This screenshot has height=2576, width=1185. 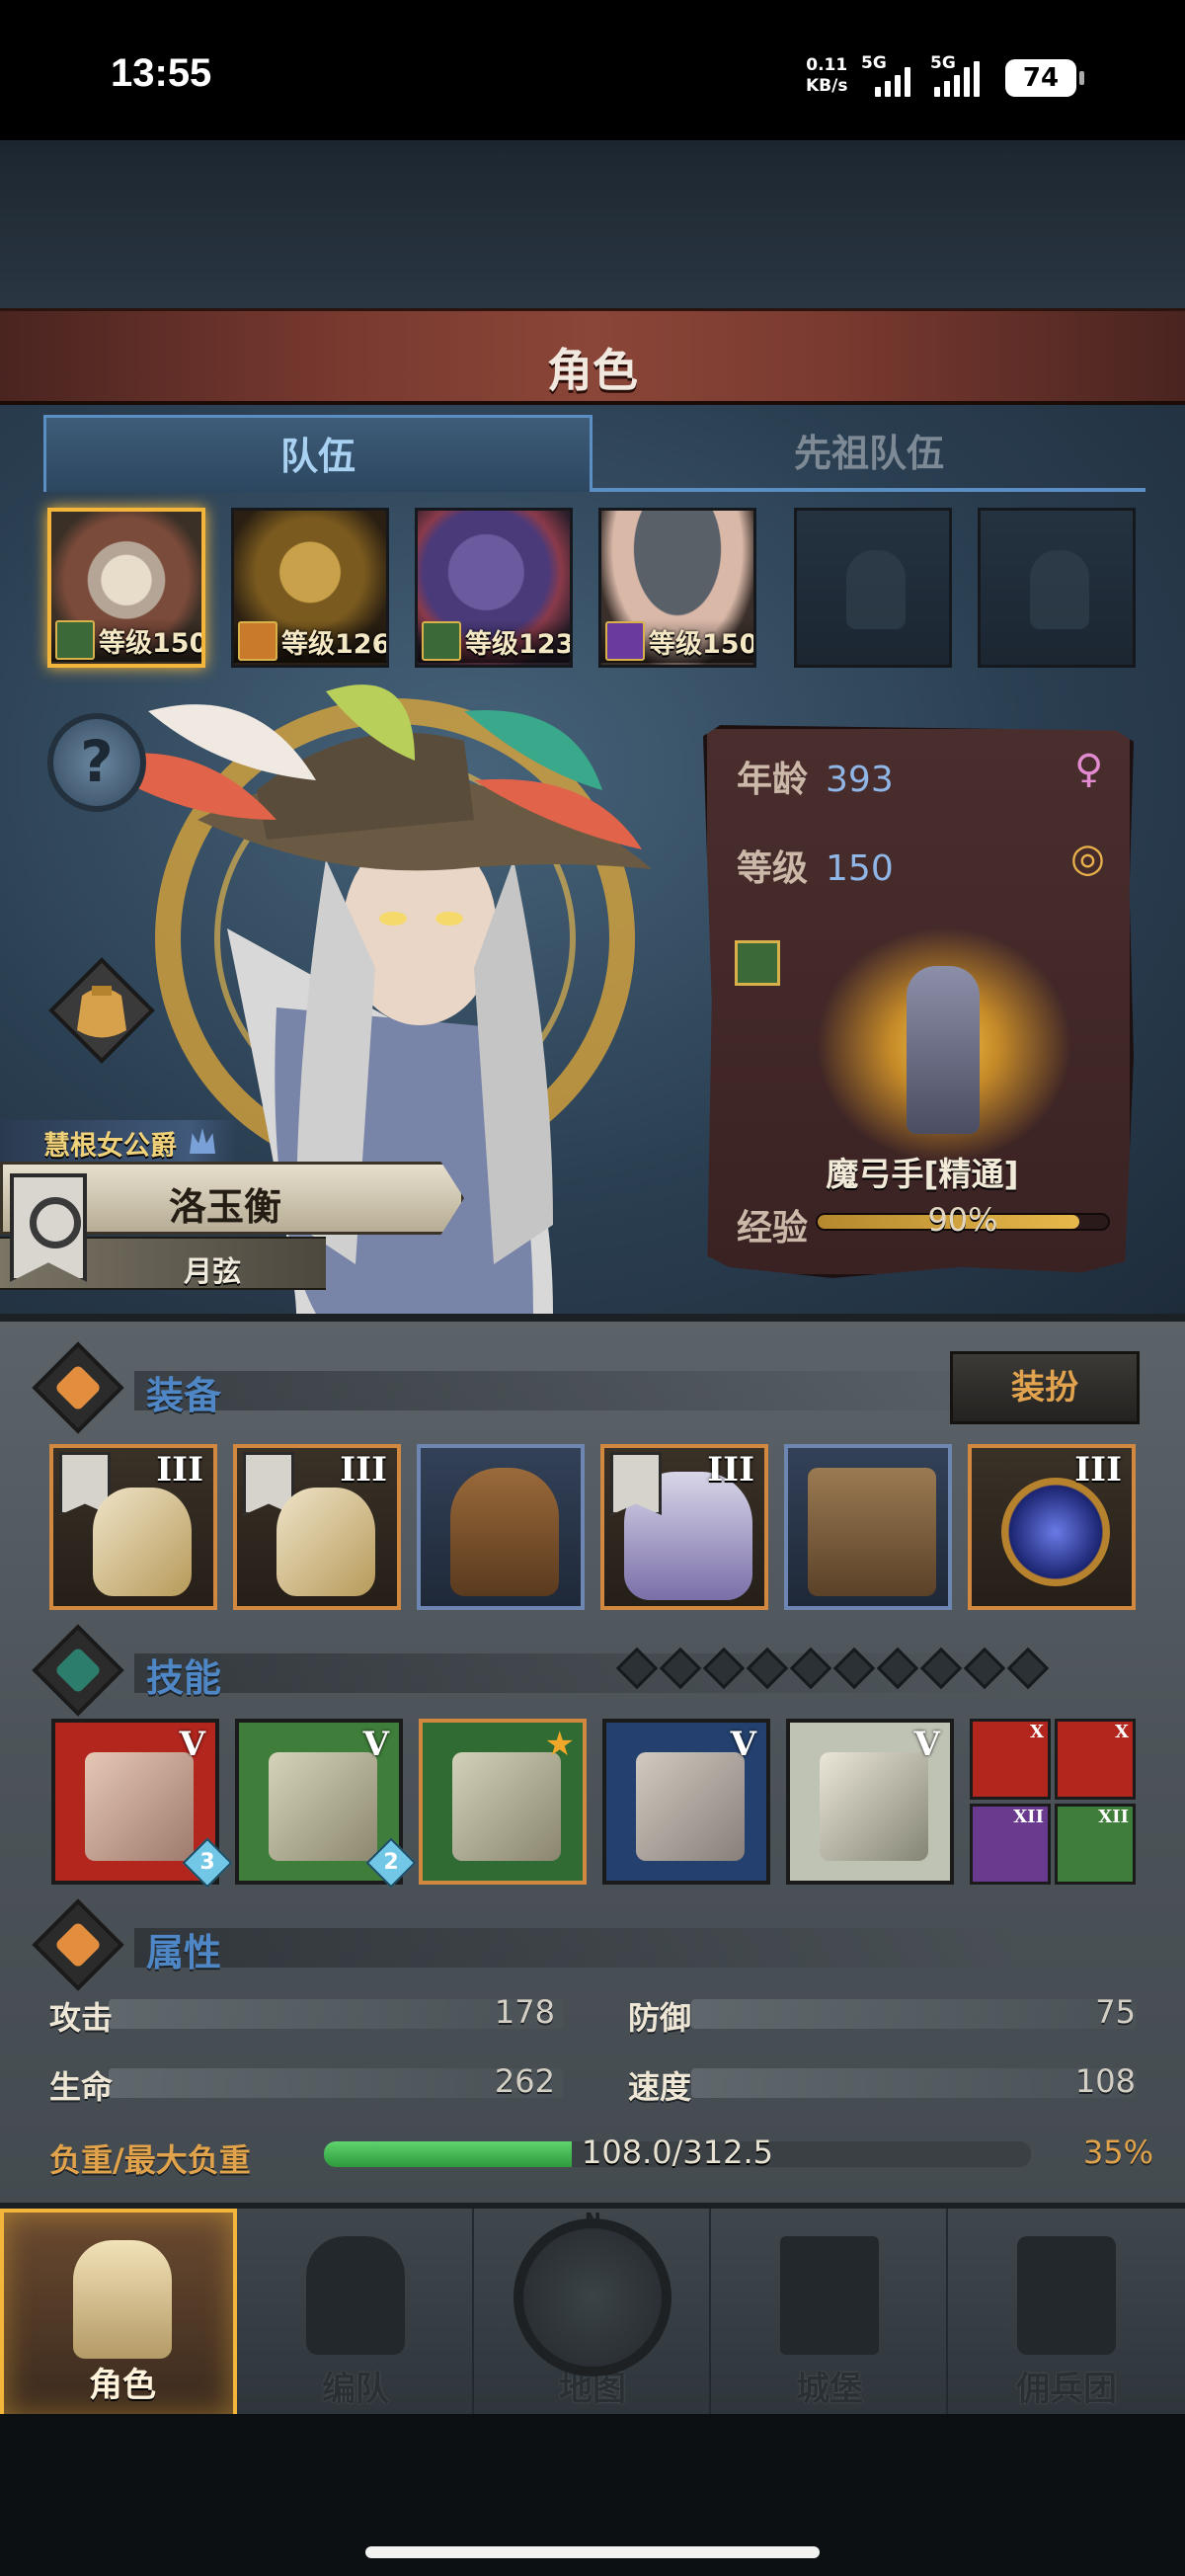 I want to click on nav-label: 城堡, so click(x=829, y=2389).